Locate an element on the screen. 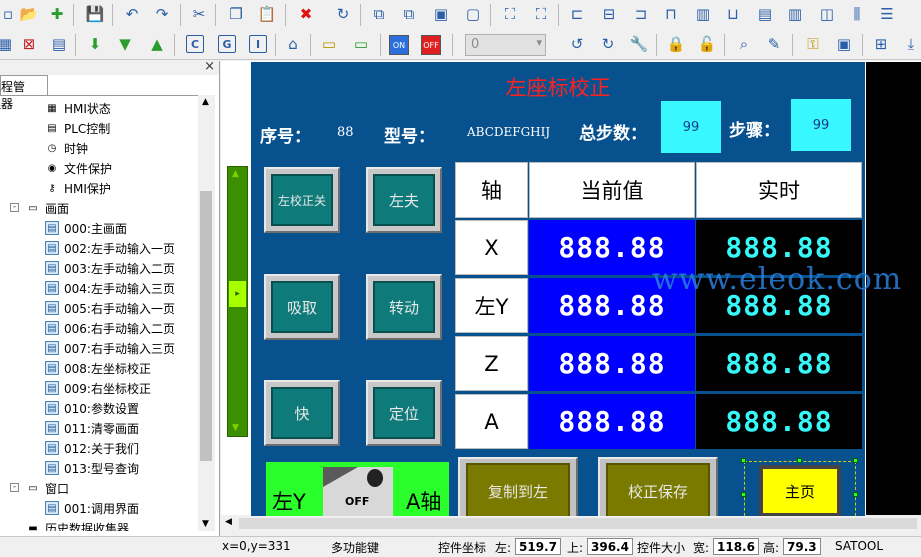  left-clamp-button: 左夫 is located at coordinates (404, 200).